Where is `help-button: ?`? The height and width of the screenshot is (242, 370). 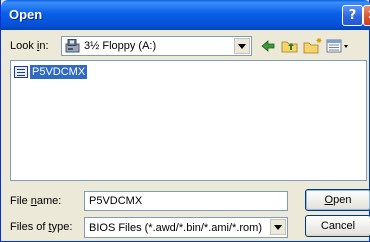 help-button: ? is located at coordinates (352, 15).